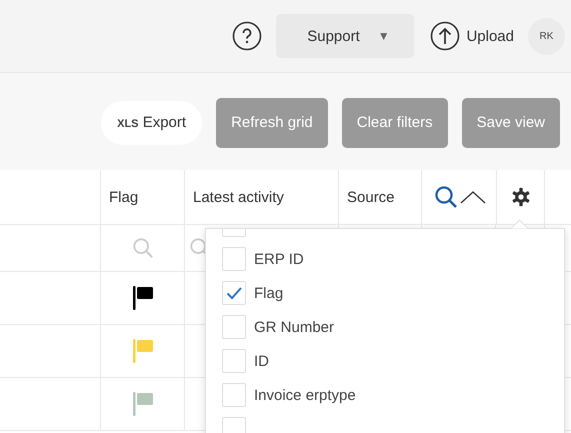  What do you see at coordinates (472, 36) in the screenshot?
I see `upload-button: Upload` at bounding box center [472, 36].